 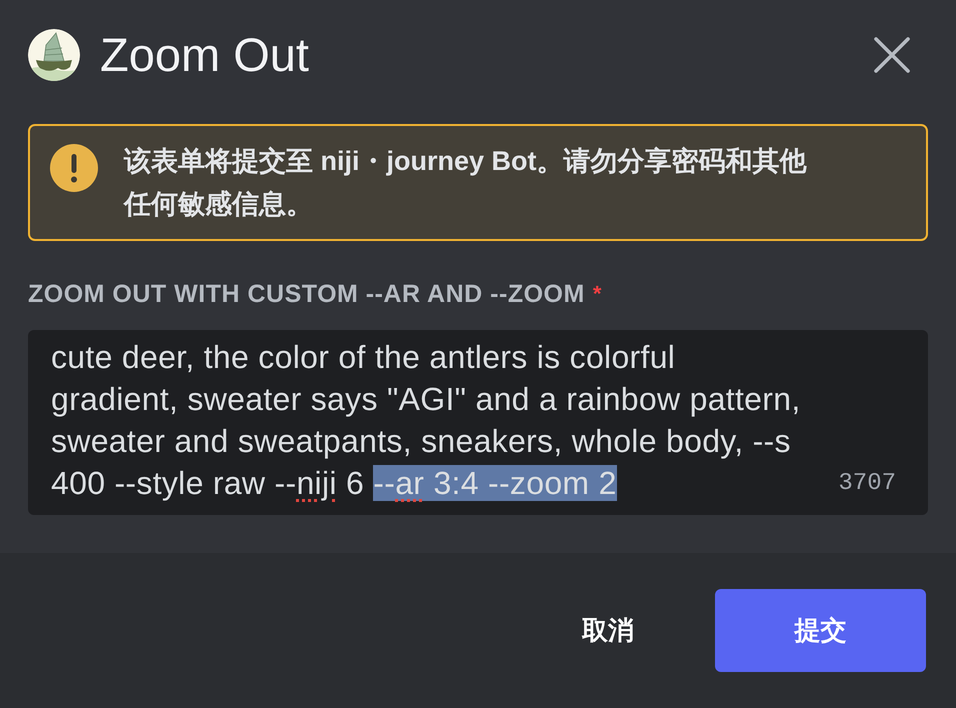 What do you see at coordinates (597, 294) in the screenshot?
I see `required-mark: *` at bounding box center [597, 294].